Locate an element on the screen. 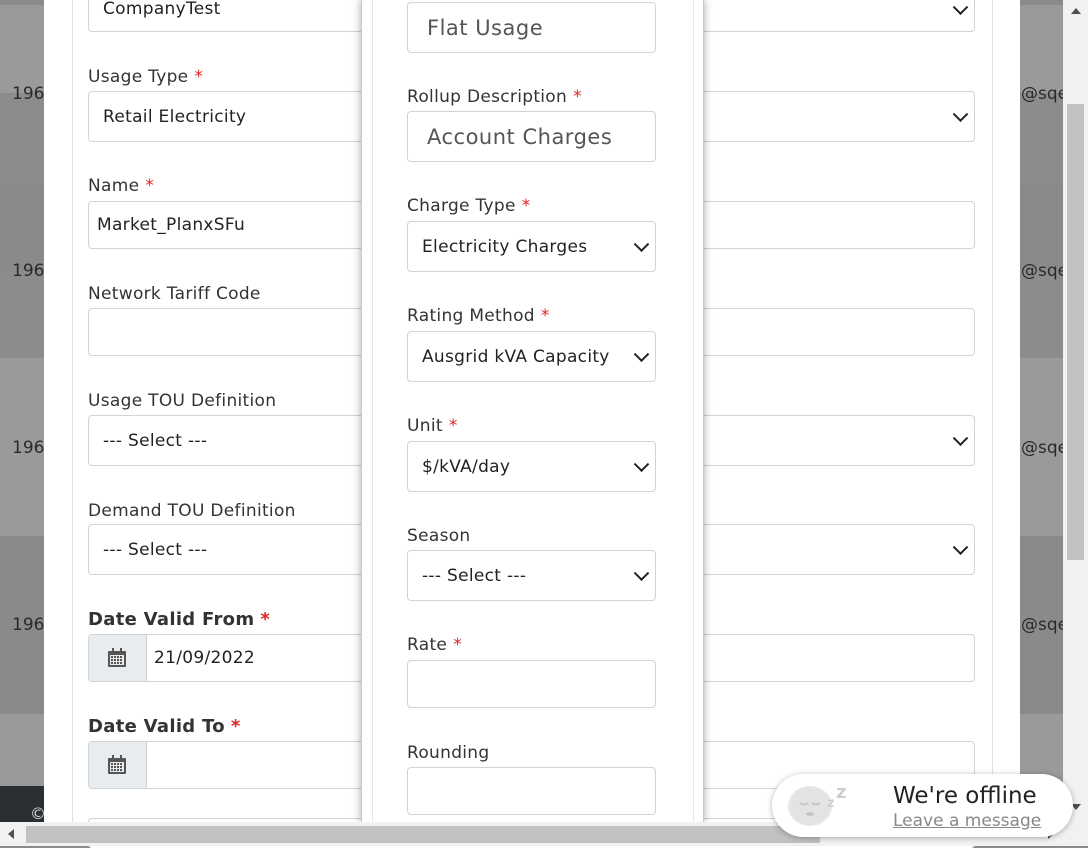 The height and width of the screenshot is (848, 1088). date-from-label: Date Valid From * is located at coordinates (179, 619).